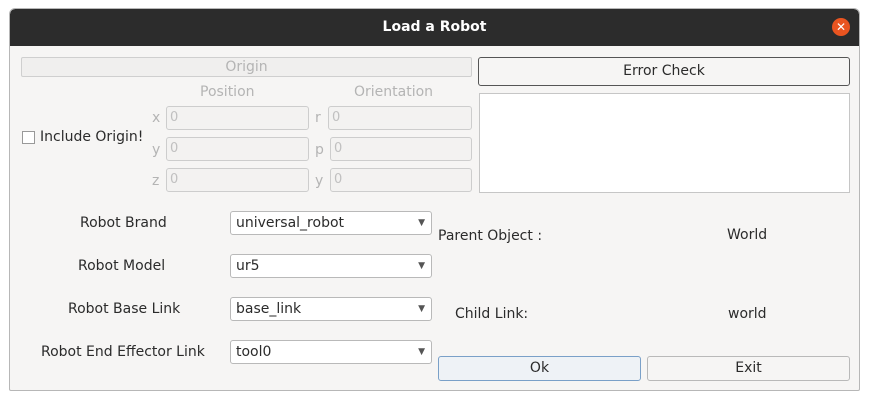 The height and width of the screenshot is (401, 870). I want to click on axis-label-x: x, so click(156, 118).